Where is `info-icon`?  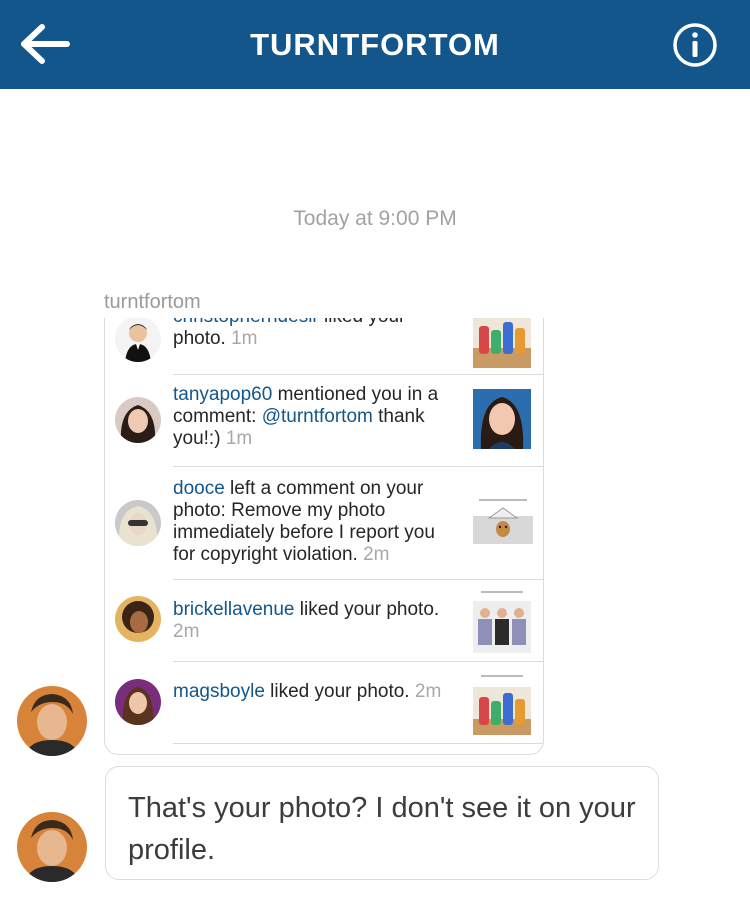 info-icon is located at coordinates (695, 45).